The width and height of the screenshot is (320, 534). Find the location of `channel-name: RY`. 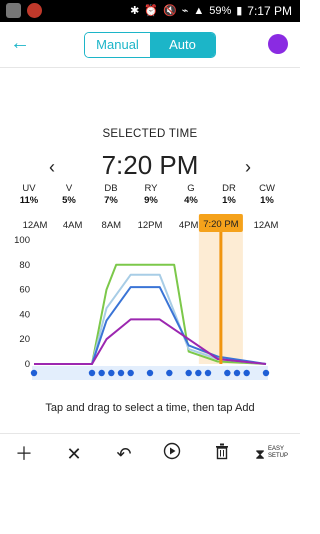

channel-name: RY is located at coordinates (151, 188).